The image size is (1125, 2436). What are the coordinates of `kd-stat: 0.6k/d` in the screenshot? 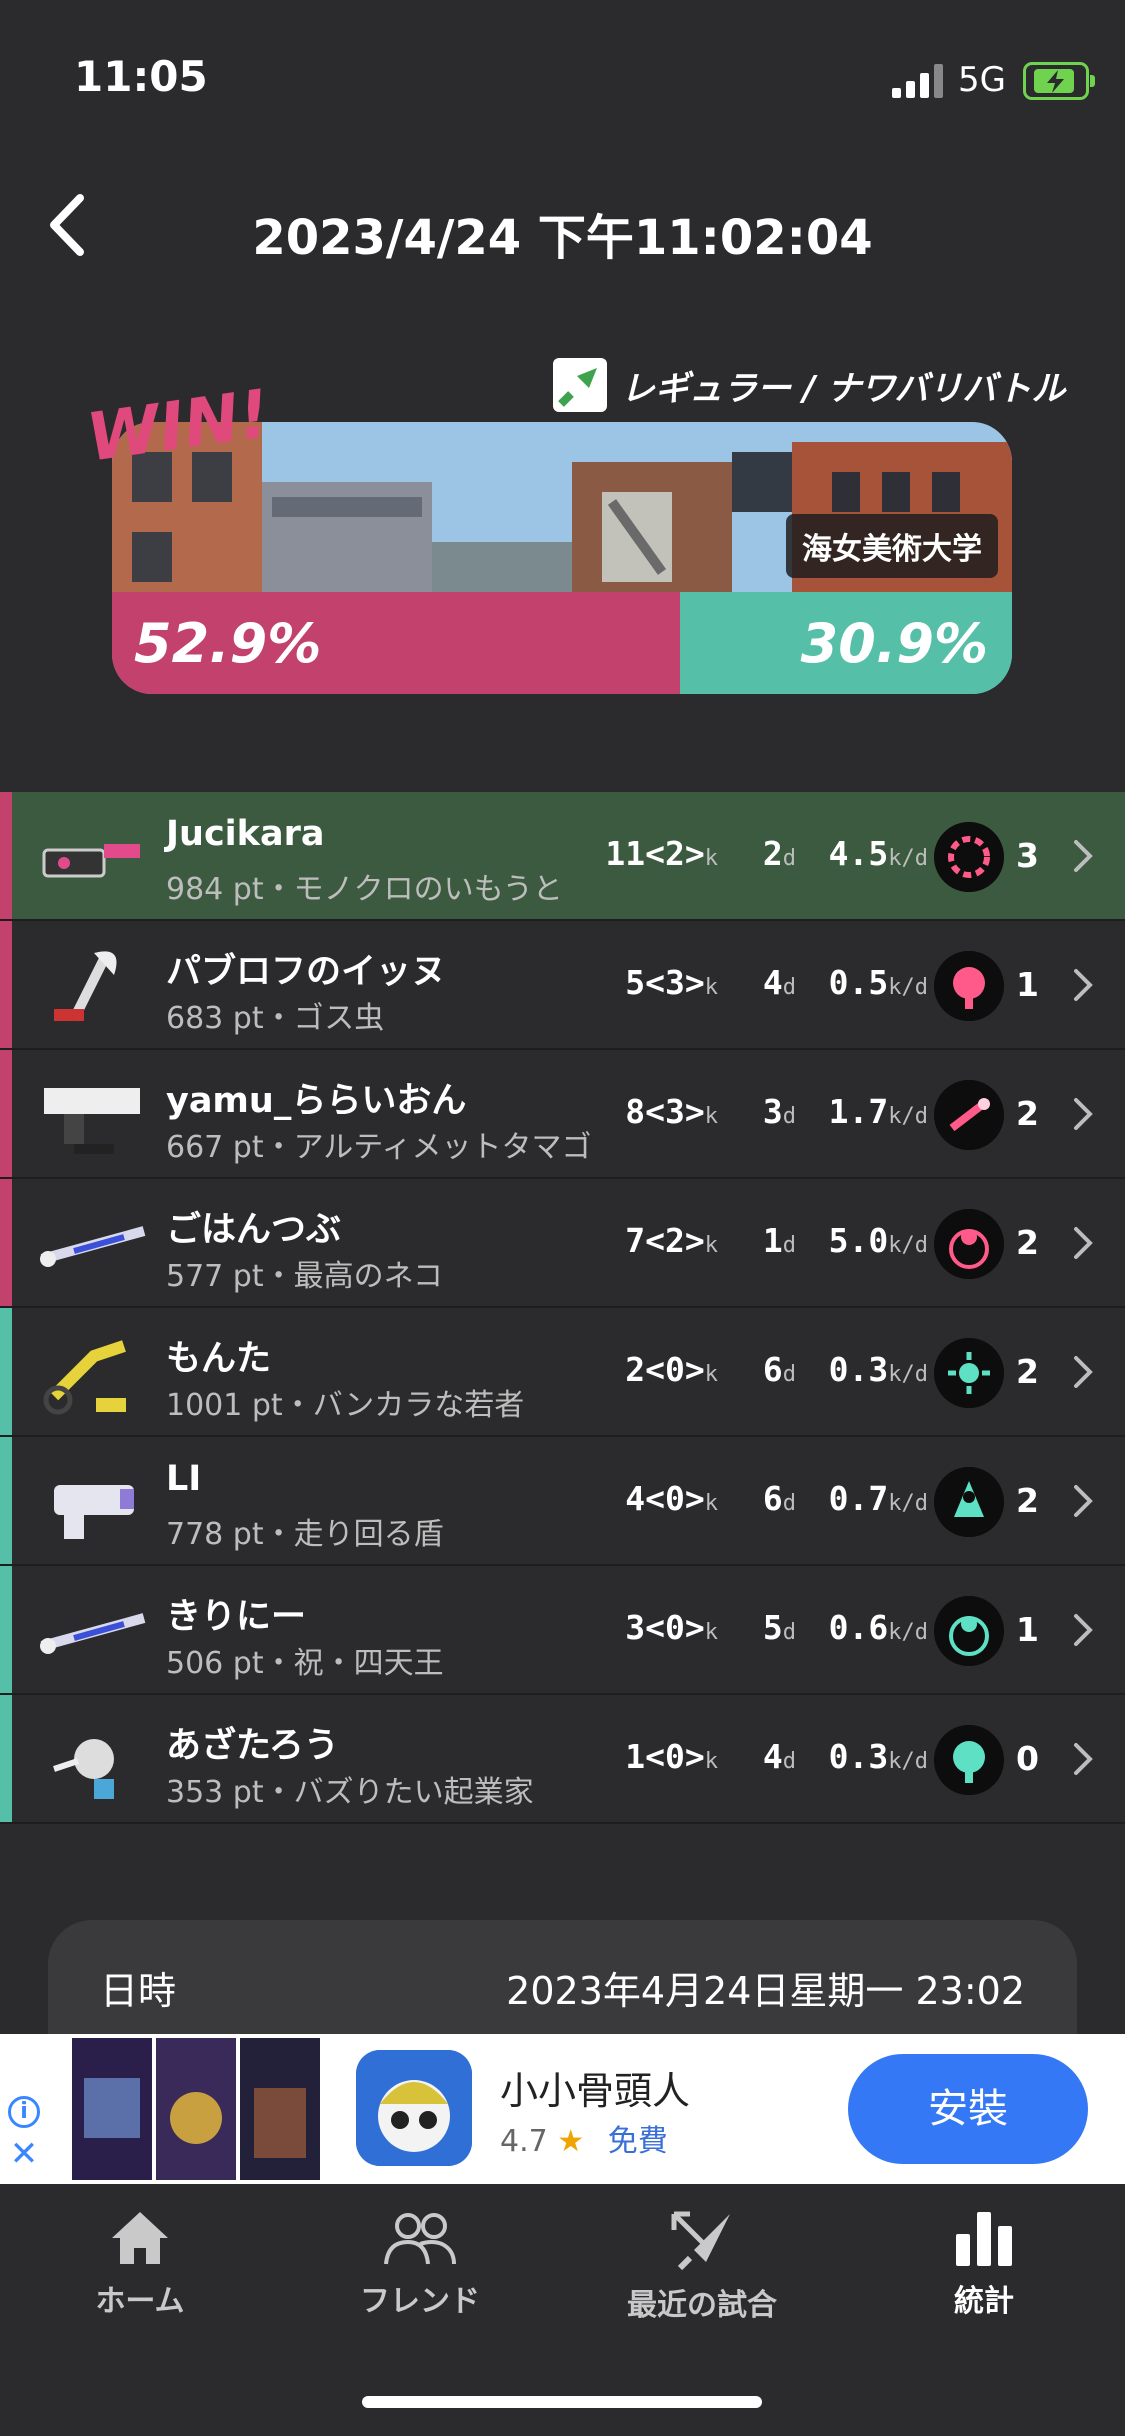 It's located at (878, 1627).